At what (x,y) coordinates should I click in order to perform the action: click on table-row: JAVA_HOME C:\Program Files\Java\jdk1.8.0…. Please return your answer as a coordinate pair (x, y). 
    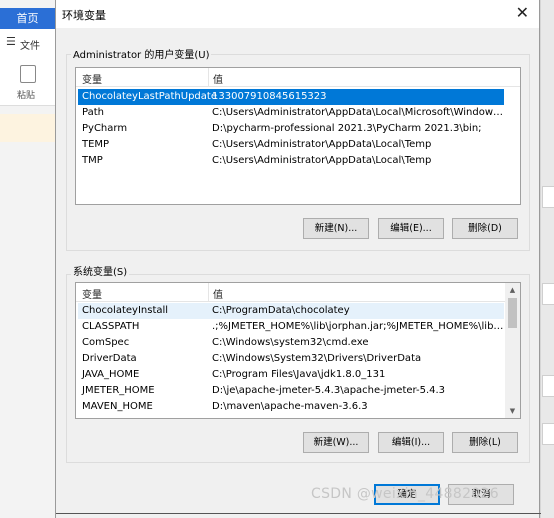
    Looking at the image, I should click on (291, 375).